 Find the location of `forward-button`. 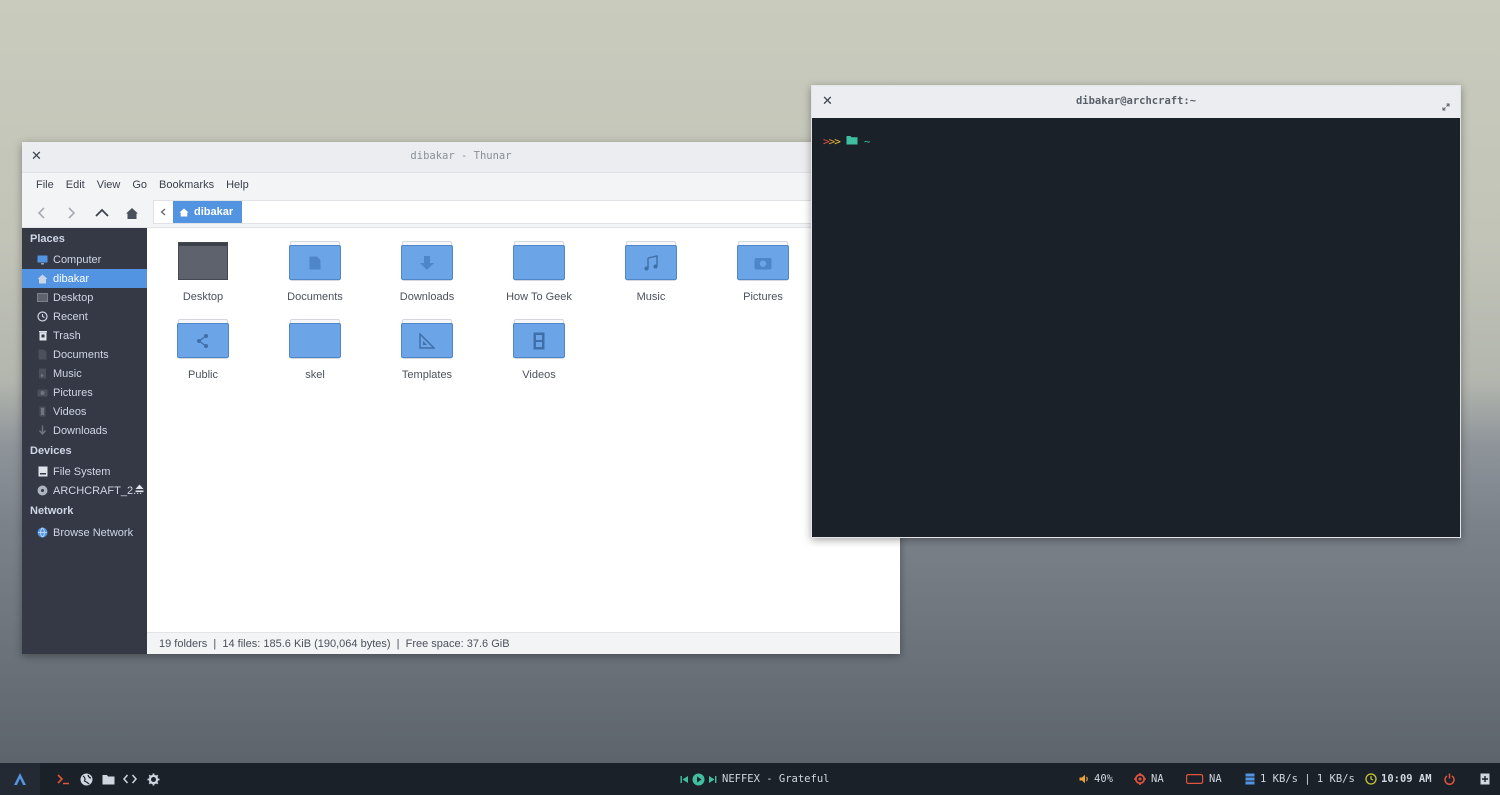

forward-button is located at coordinates (71, 213).